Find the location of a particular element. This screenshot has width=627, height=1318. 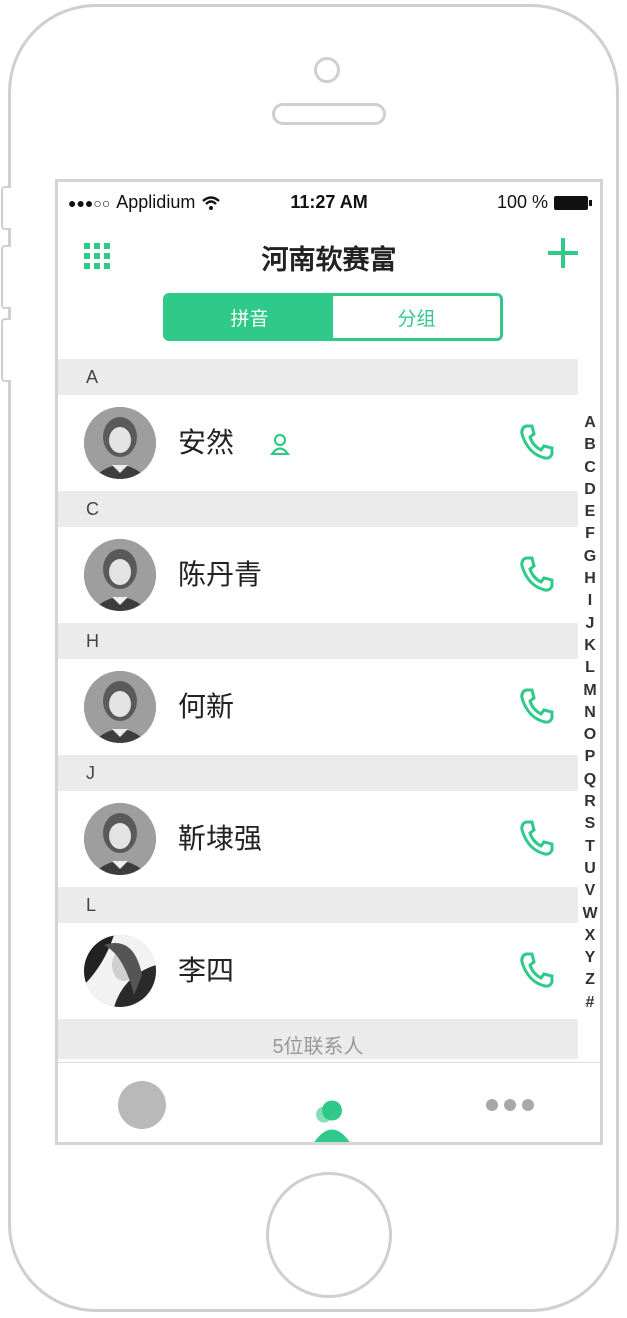

contact-row: 安然 is located at coordinates (318, 443).